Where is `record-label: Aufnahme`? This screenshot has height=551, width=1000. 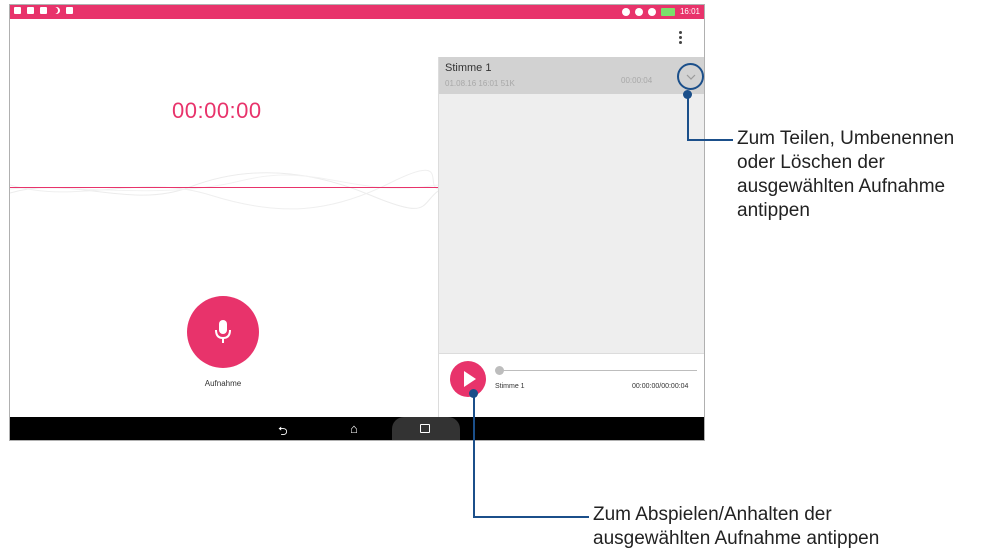
record-label: Aufnahme is located at coordinates (223, 383).